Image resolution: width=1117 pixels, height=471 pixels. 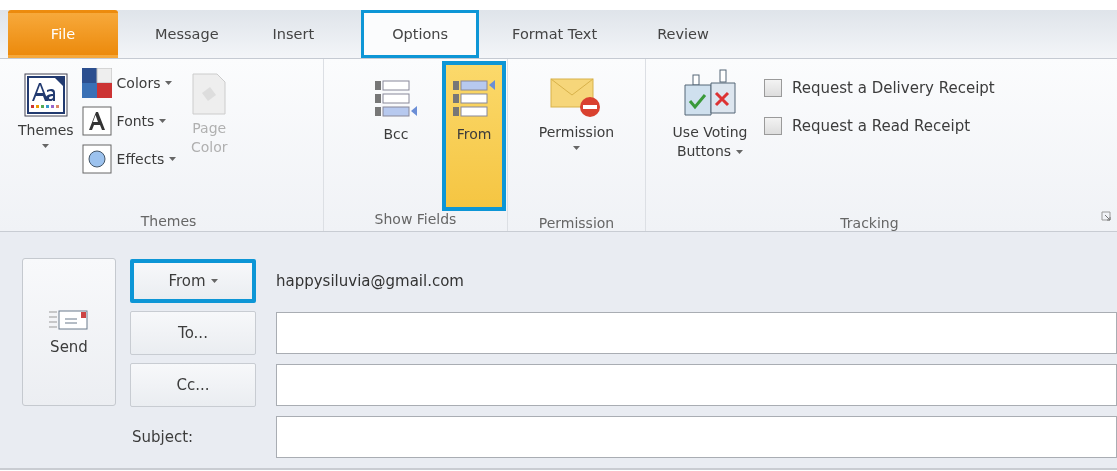 I want to click on color-swatch-icon, so click(x=96, y=83).